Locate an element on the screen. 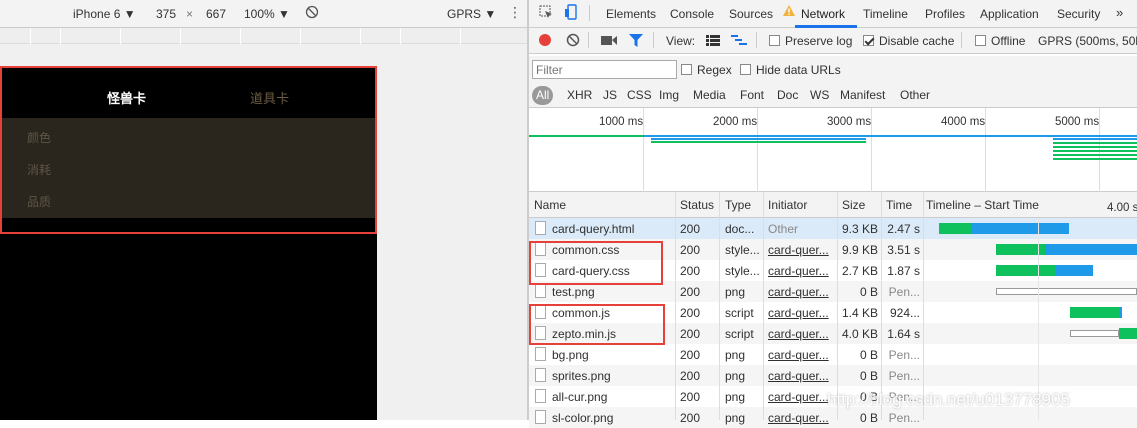 This screenshot has height=428, width=1137. filter-funnel-icon is located at coordinates (636, 42).